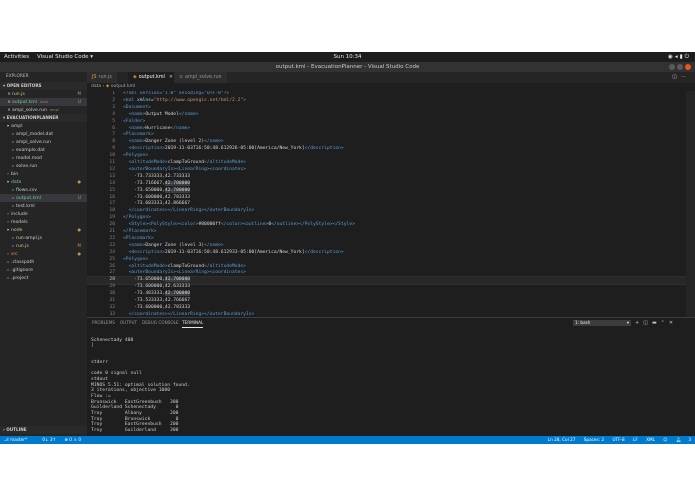  Describe the element at coordinates (665, 439) in the screenshot. I see `smiley-icon: ☺` at that location.